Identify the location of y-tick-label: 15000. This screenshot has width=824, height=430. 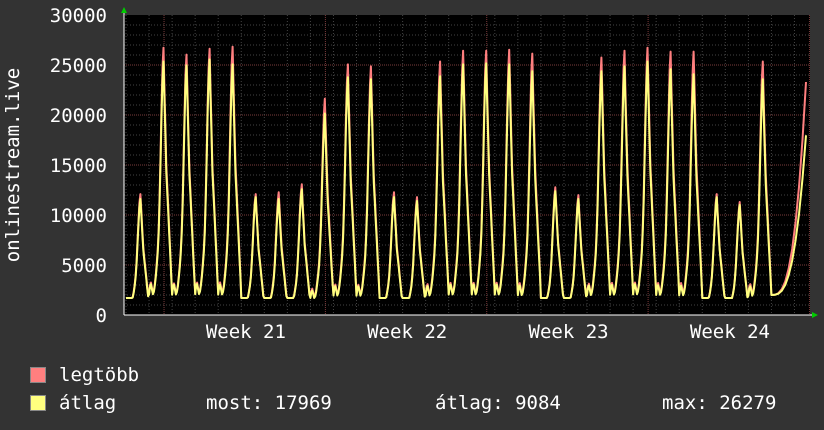
(78, 166).